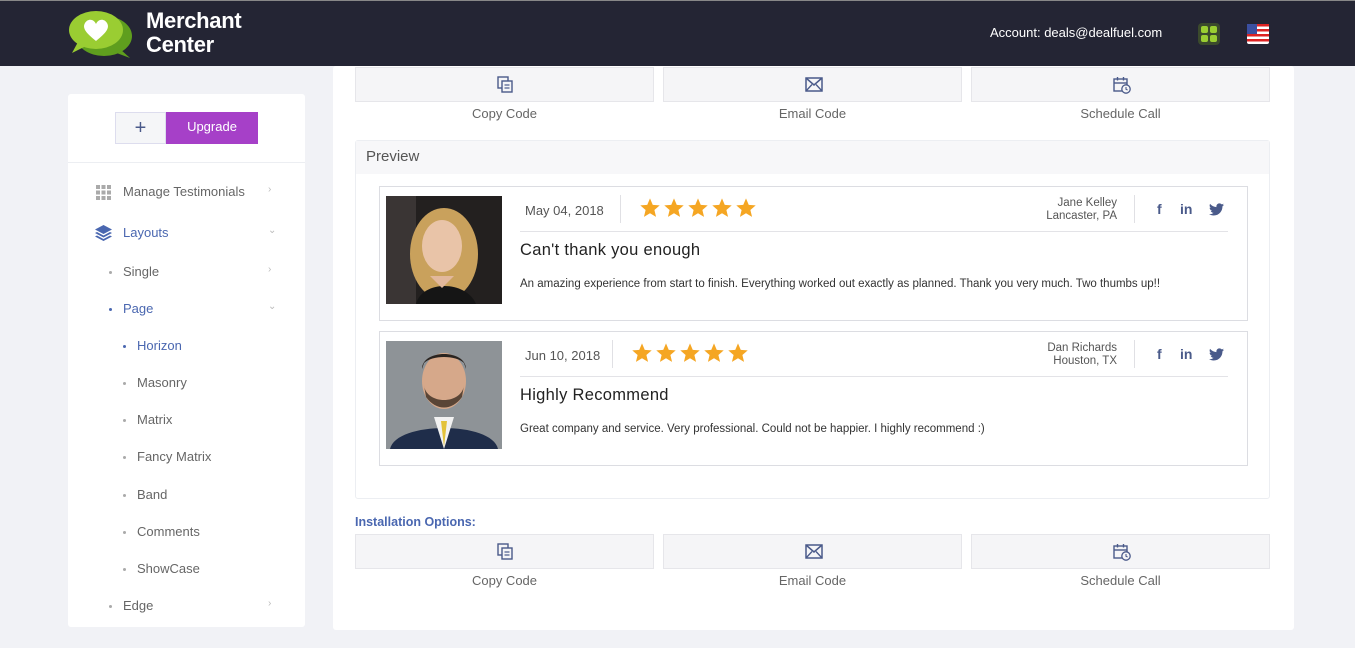  What do you see at coordinates (168, 568) in the screenshot?
I see `sidebar-item-label: ShowCase` at bounding box center [168, 568].